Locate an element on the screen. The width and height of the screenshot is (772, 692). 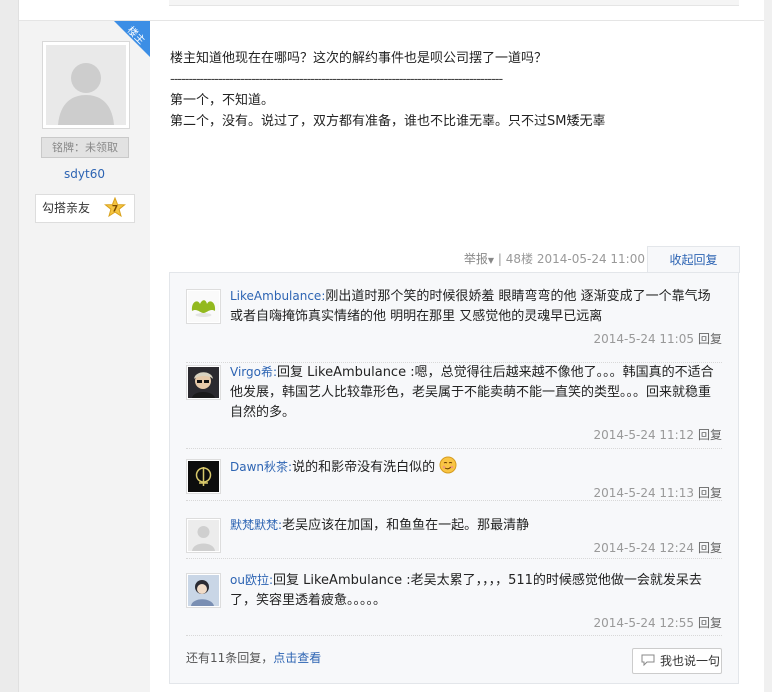
author-avatar is located at coordinates (86, 85).